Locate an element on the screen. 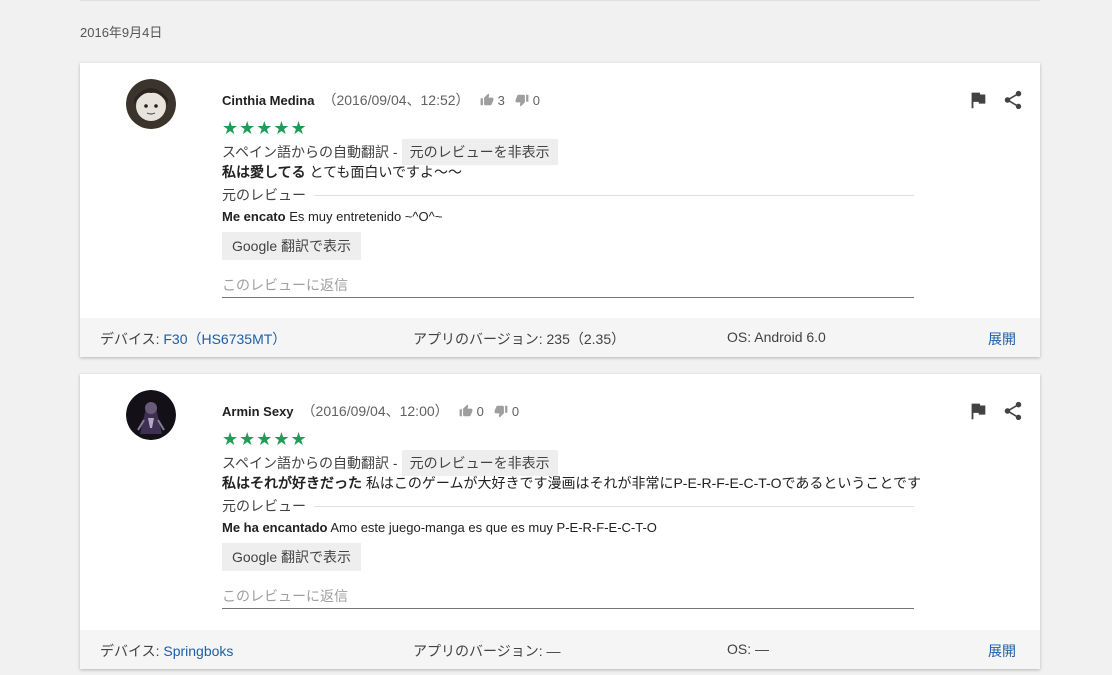  original-review: Me encato Es muy entretenido ~^O^~ is located at coordinates (332, 216).